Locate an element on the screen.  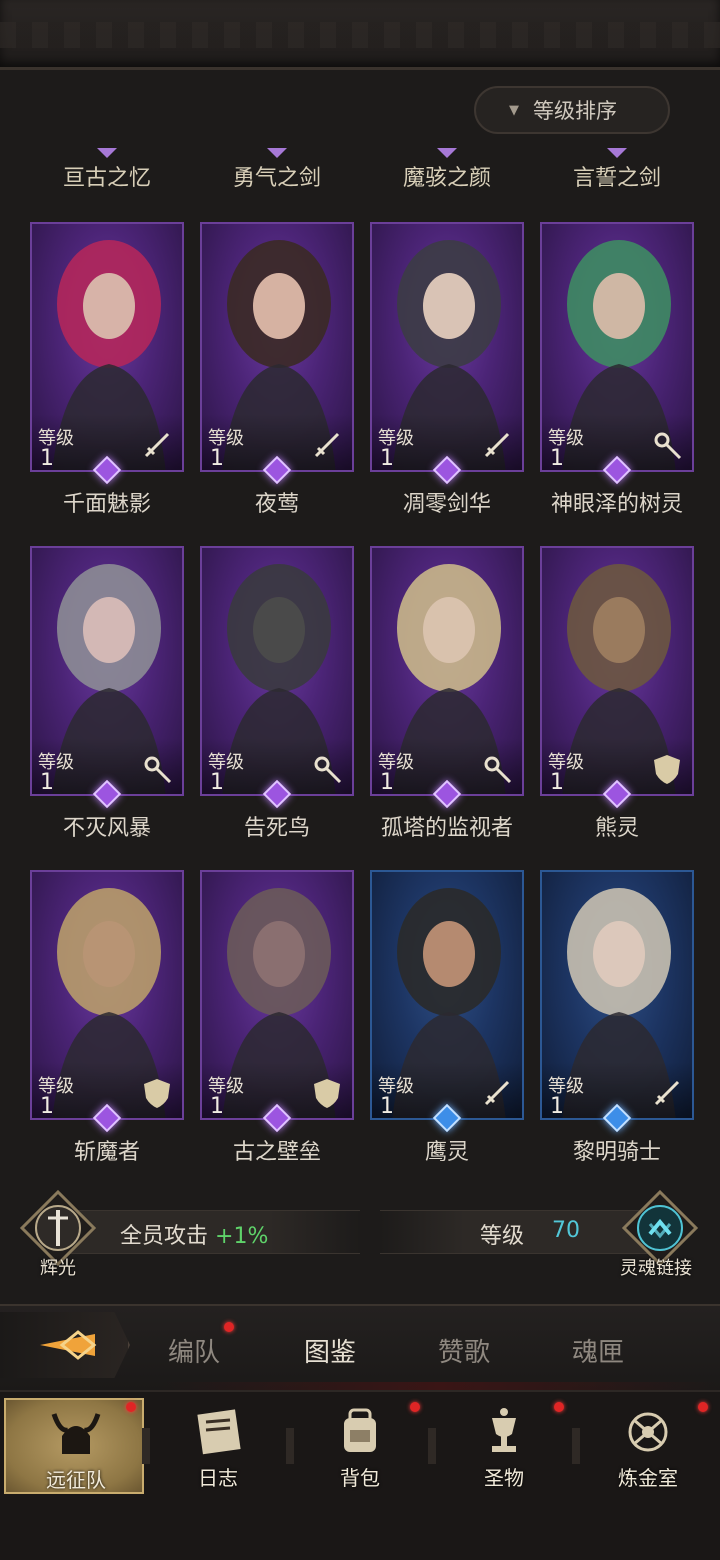
nav-journal-label: 日志 is located at coordinates (218, 1478).